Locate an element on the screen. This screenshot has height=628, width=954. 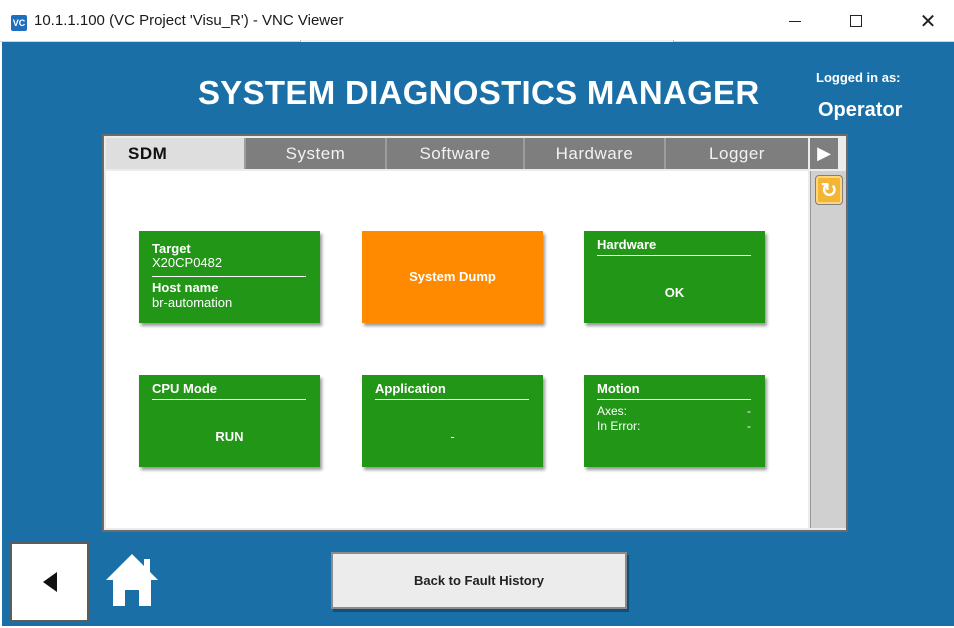
tab-sdm: SDM is located at coordinates (176, 153).